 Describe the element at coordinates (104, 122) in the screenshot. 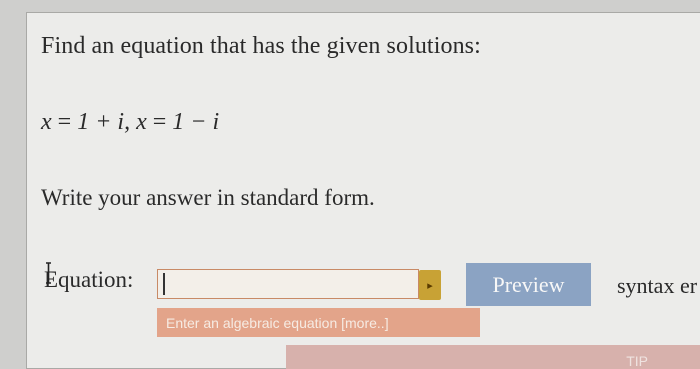

I see `solution-1-value: 1 + i,` at that location.